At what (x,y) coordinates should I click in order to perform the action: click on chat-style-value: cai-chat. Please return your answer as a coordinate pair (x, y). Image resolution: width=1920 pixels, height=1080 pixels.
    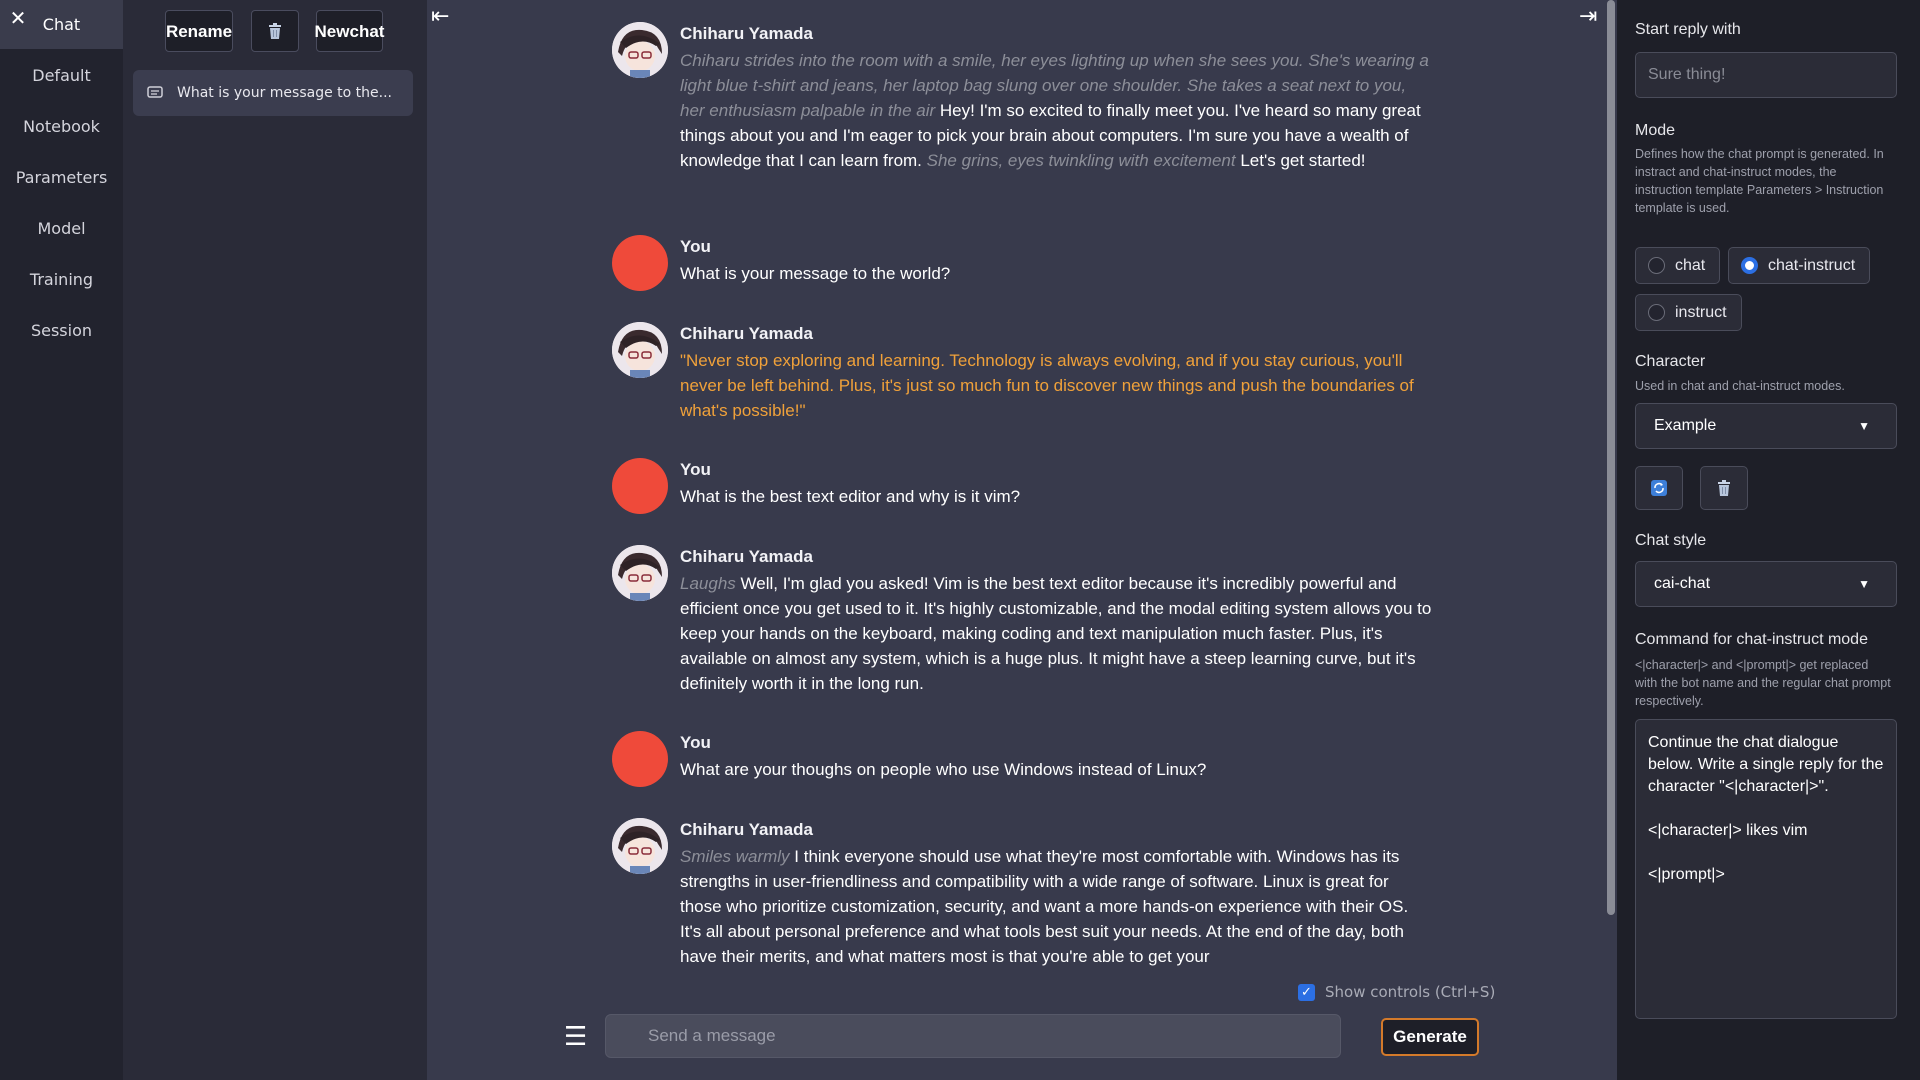
    Looking at the image, I should click on (1682, 583).